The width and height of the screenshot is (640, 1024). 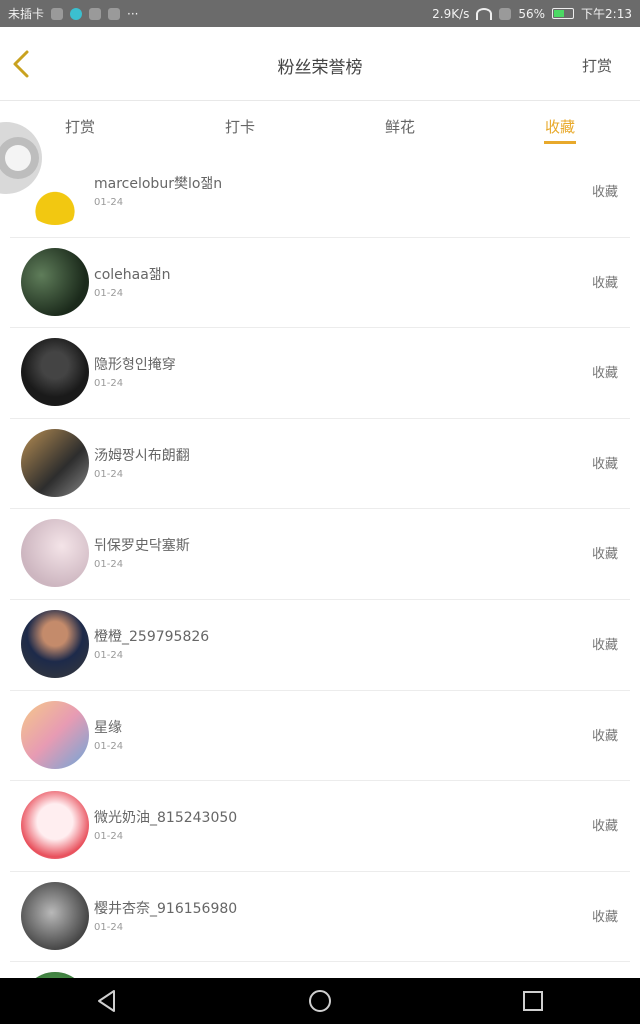 What do you see at coordinates (108, 727) in the screenshot?
I see `user-name: 星缘` at bounding box center [108, 727].